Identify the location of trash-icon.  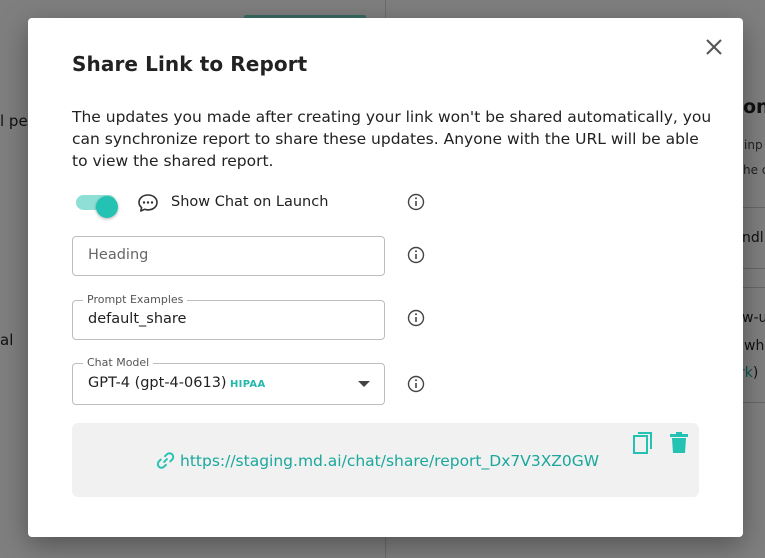
(679, 443).